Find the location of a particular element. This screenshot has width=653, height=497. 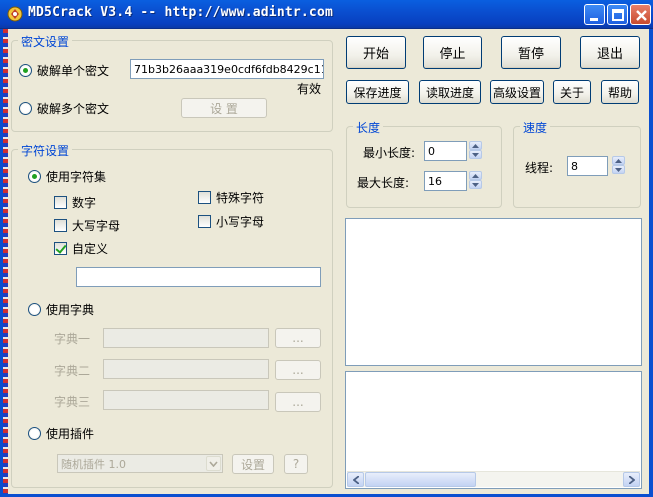

start-button: 开始 is located at coordinates (376, 52).